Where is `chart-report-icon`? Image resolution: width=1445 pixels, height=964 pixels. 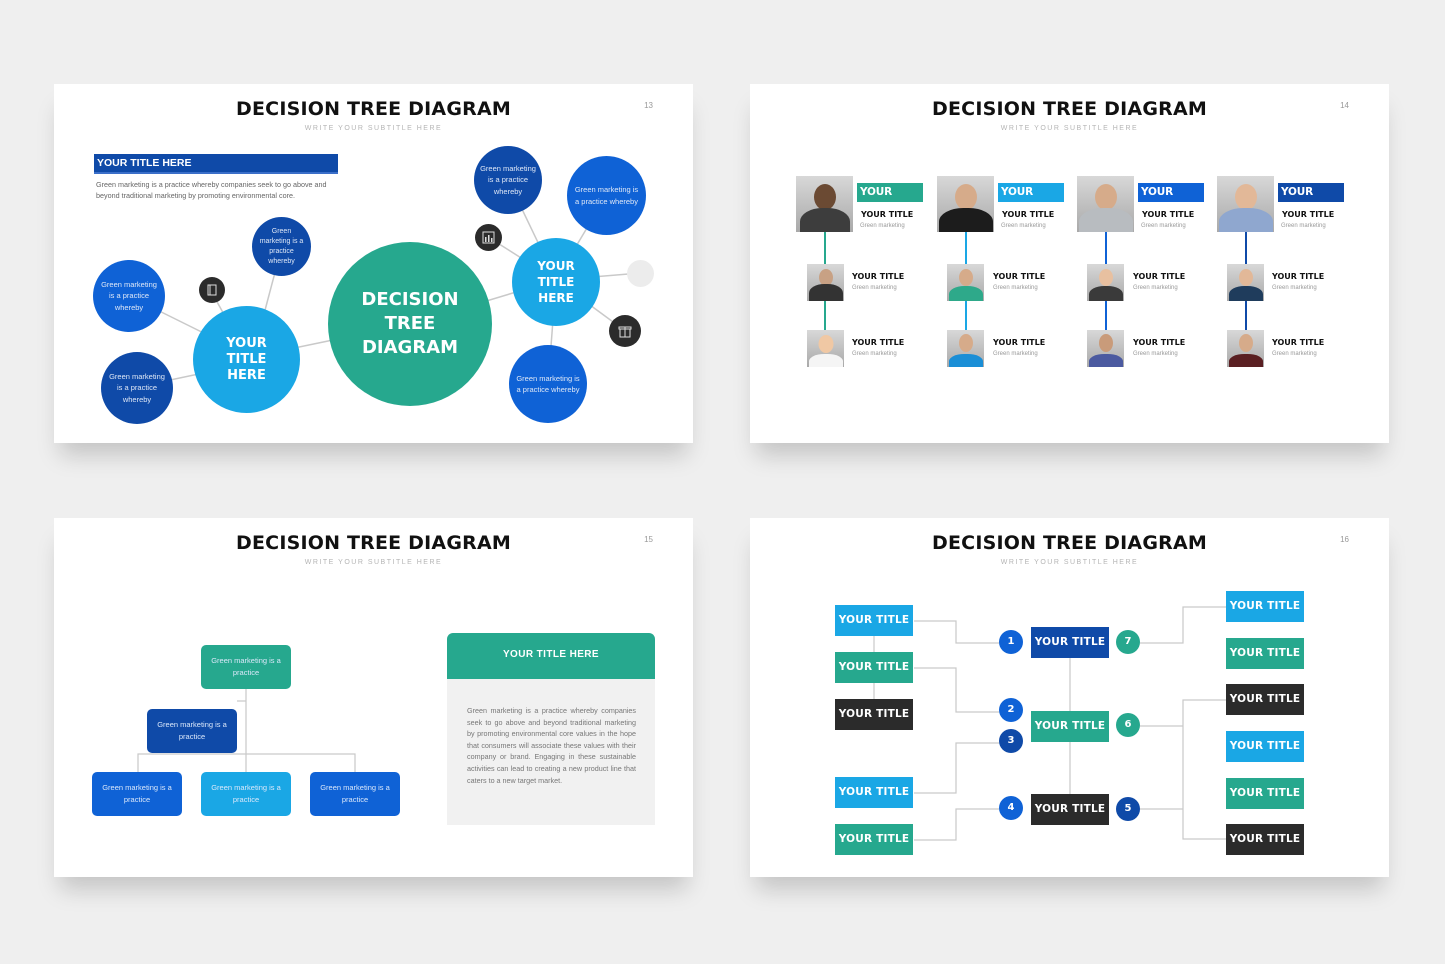 chart-report-icon is located at coordinates (488, 237).